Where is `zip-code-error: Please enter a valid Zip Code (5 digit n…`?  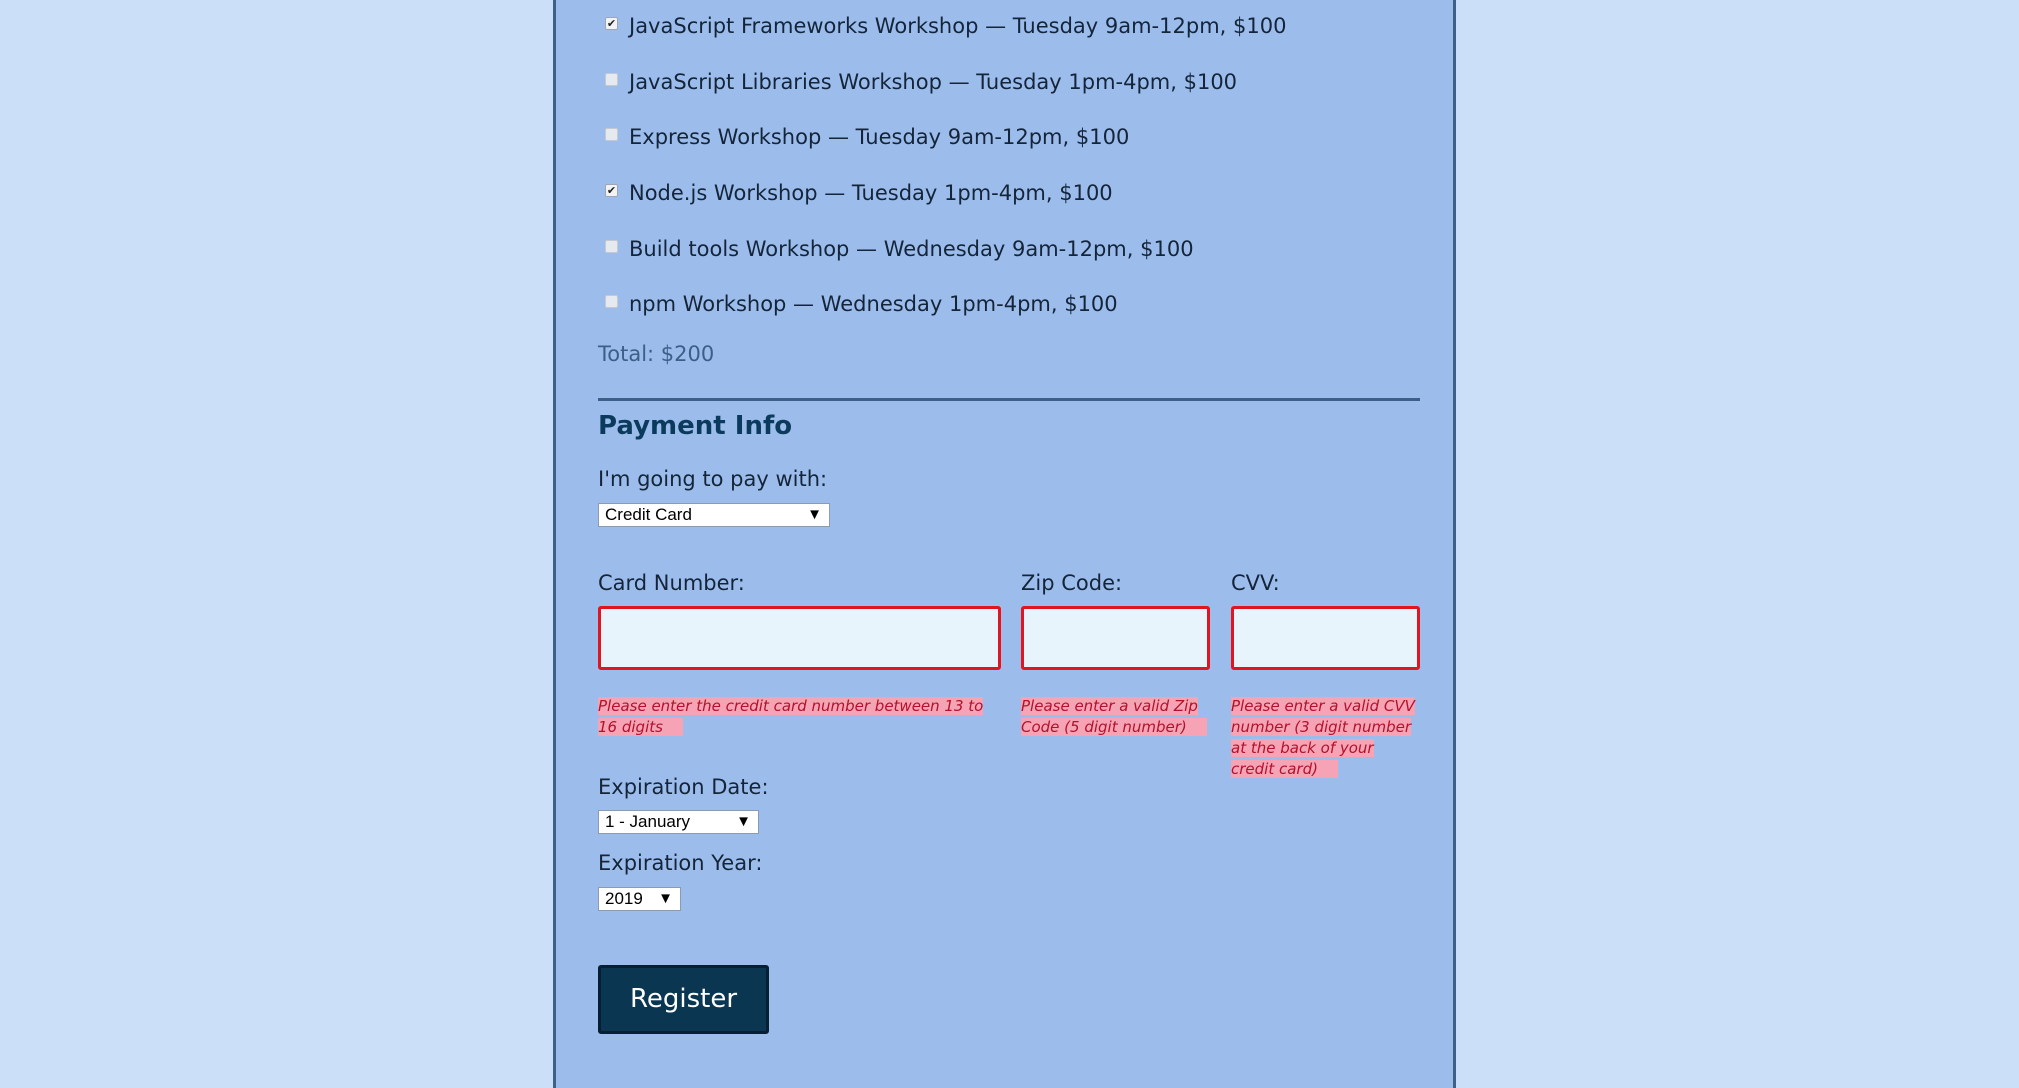 zip-code-error: Please enter a valid Zip Code (5 digit n… is located at coordinates (1115, 717).